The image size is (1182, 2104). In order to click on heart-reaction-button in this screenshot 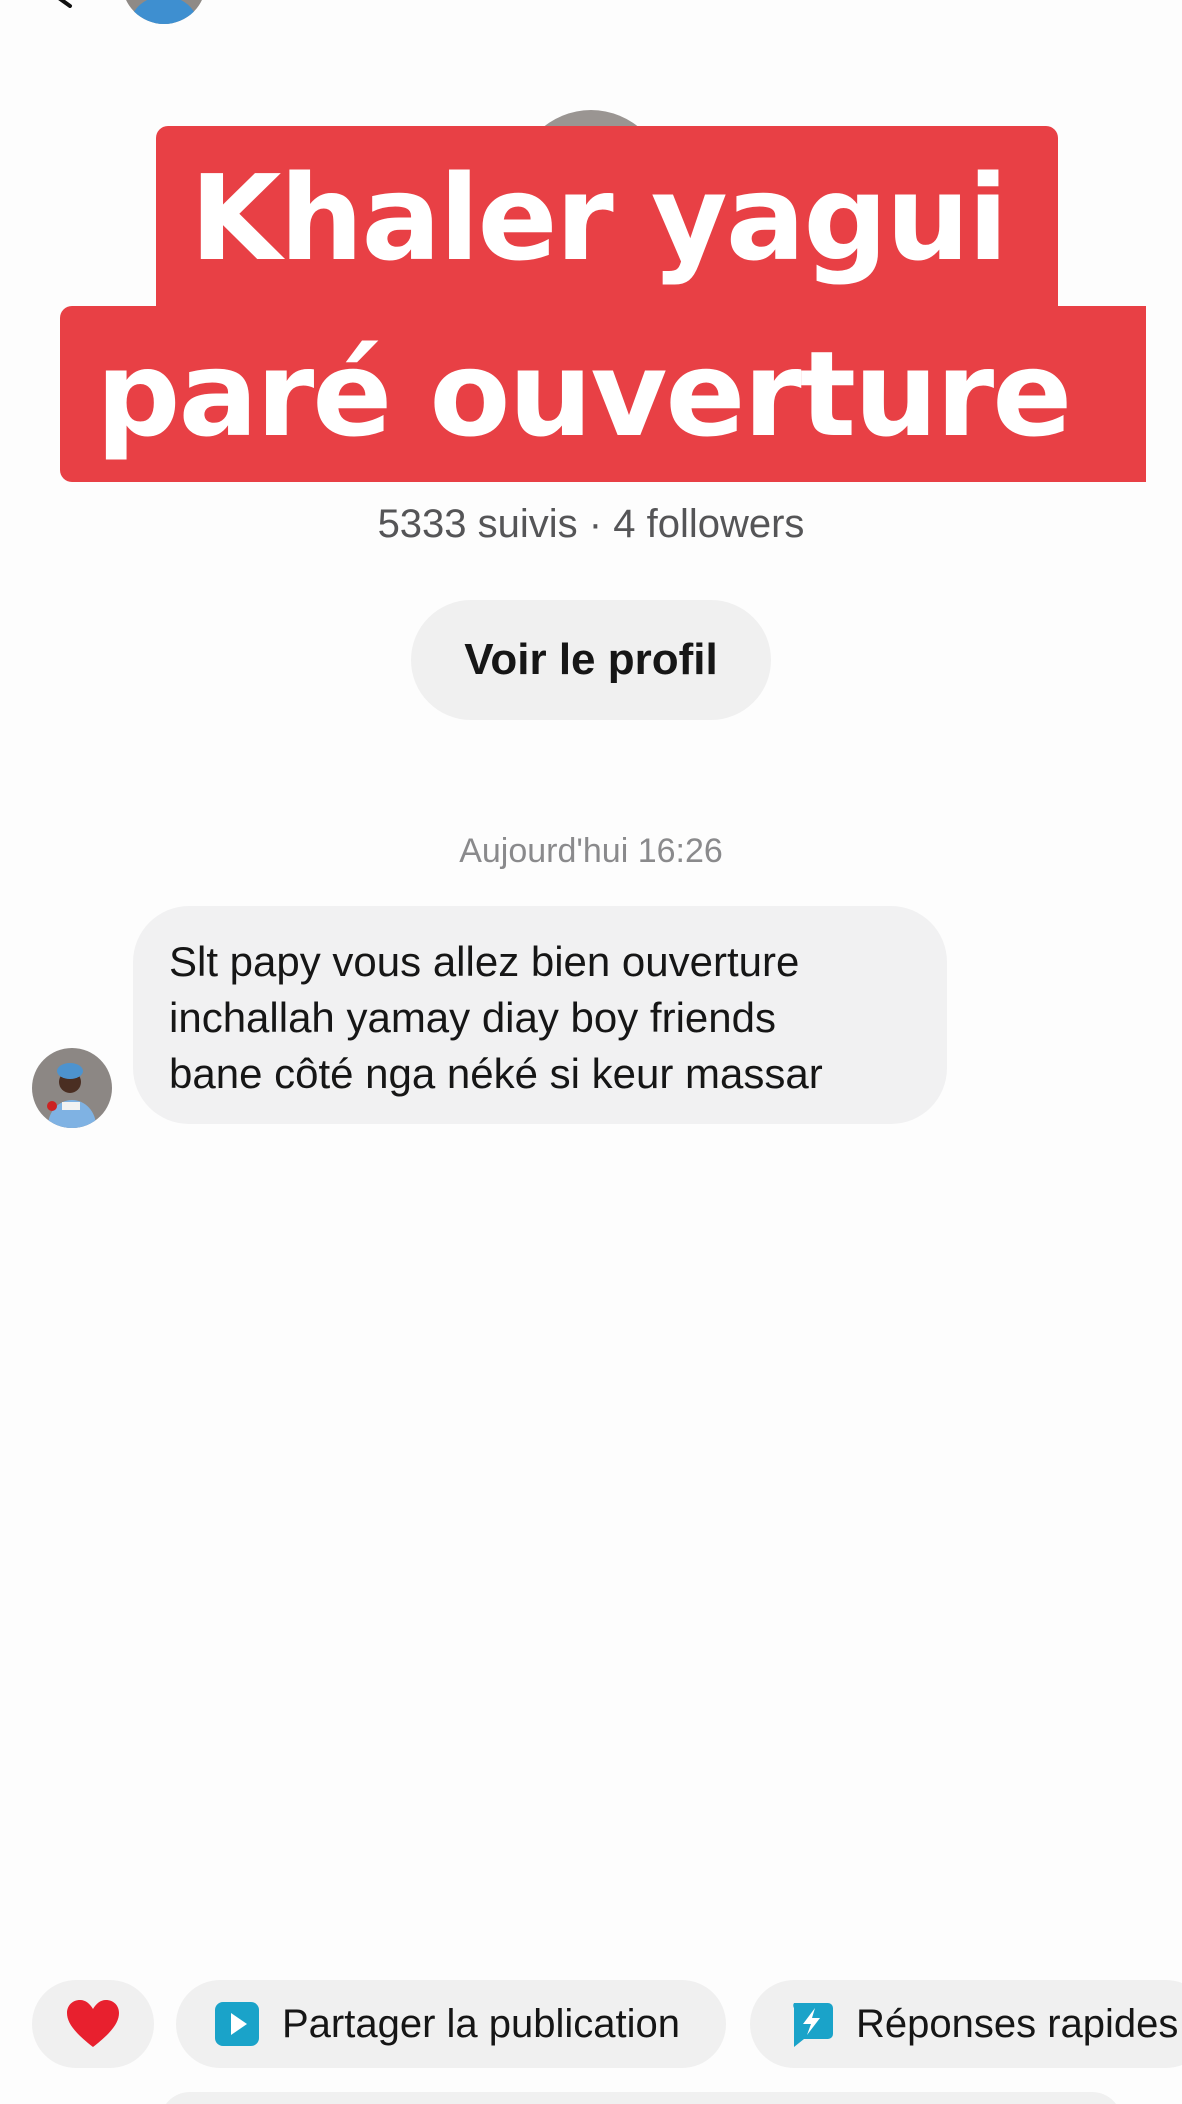, I will do `click(93, 2024)`.